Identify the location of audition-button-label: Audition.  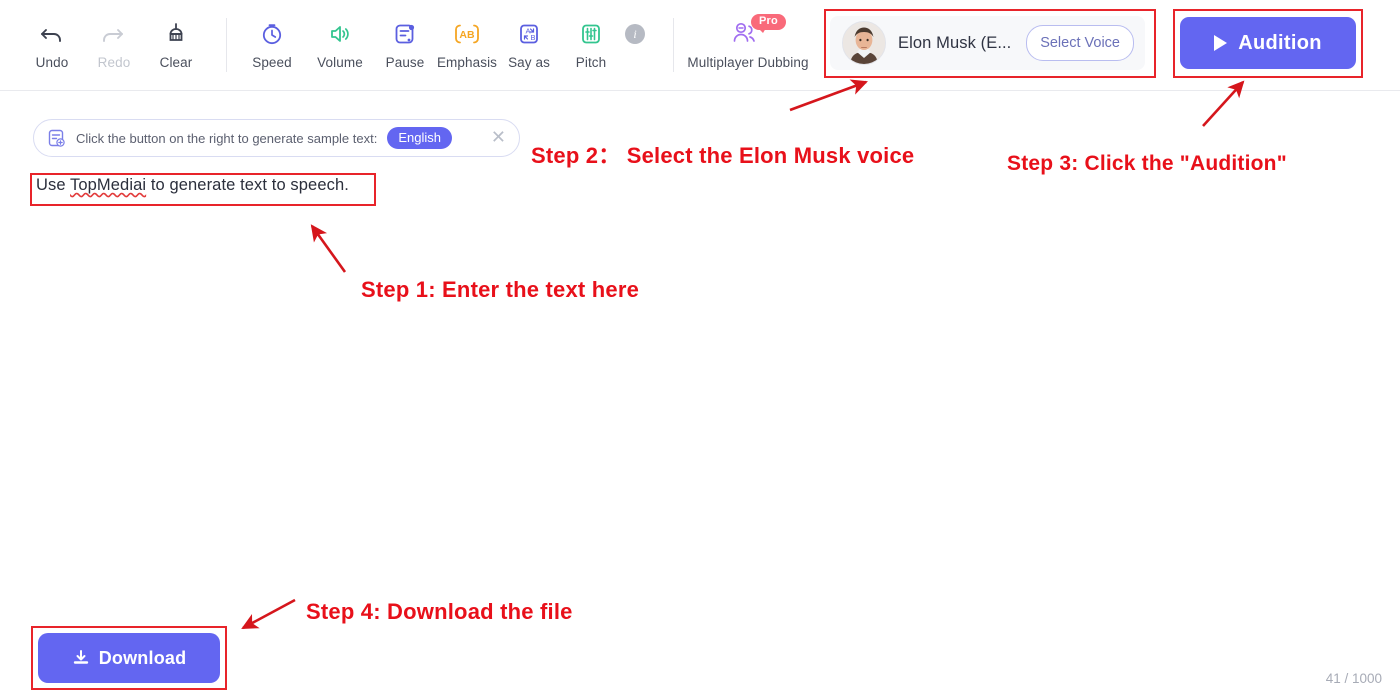
(1280, 42).